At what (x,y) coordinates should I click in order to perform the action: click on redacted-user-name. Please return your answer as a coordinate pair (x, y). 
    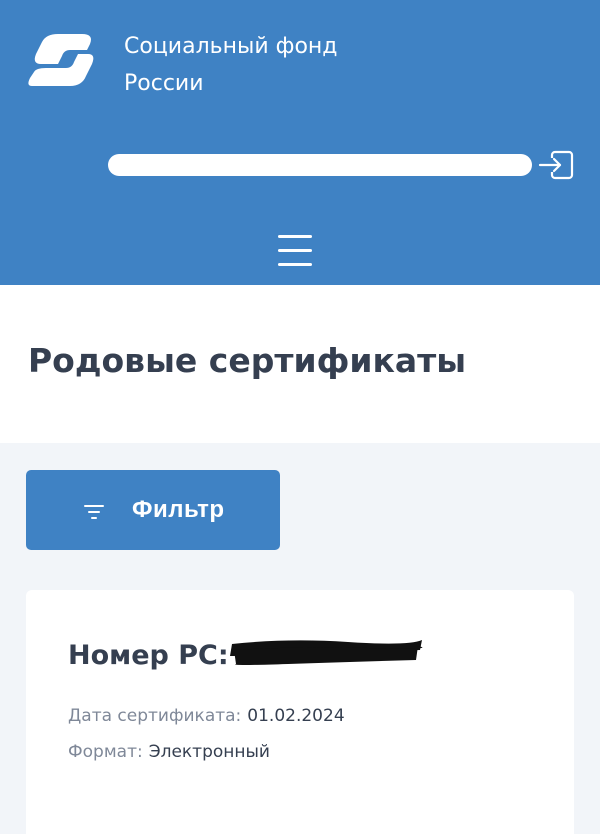
    Looking at the image, I should click on (320, 165).